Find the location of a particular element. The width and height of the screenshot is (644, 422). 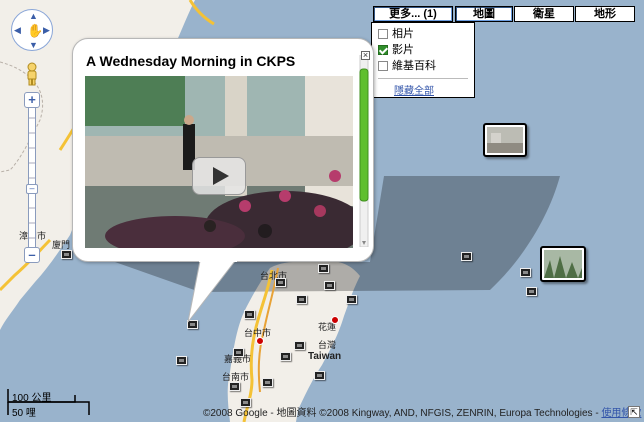

pegman-icon is located at coordinates (32, 74).